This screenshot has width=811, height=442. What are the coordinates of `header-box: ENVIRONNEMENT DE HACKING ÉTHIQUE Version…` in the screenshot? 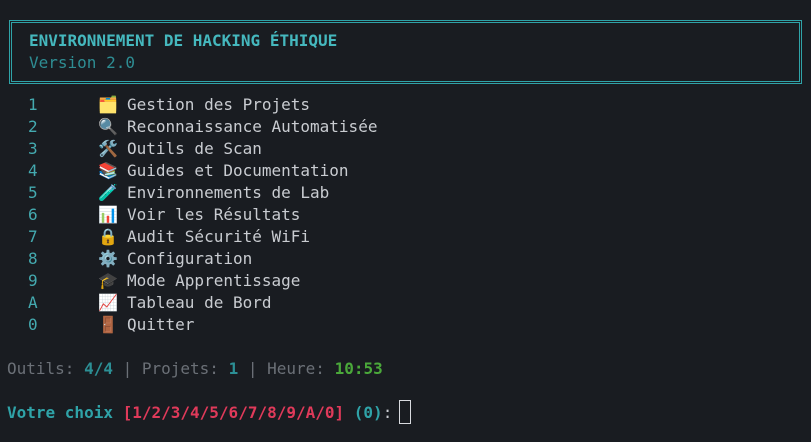 It's located at (405, 52).